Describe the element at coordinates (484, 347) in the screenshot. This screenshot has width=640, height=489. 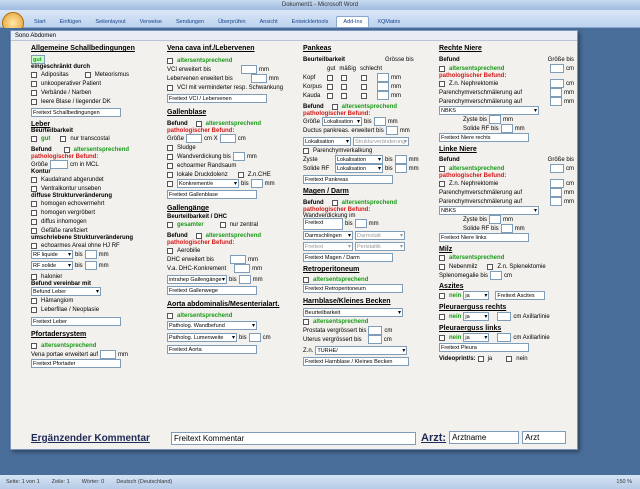
I see `freitext-pleura: Freitext Pleura` at that location.